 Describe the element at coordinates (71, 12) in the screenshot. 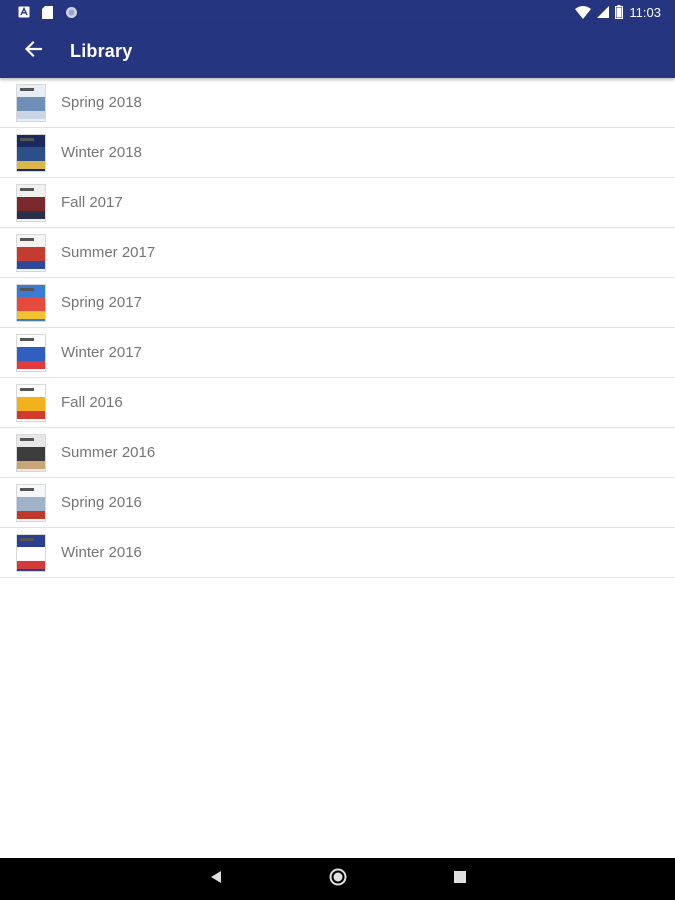

I see `sync-circle-icon` at that location.